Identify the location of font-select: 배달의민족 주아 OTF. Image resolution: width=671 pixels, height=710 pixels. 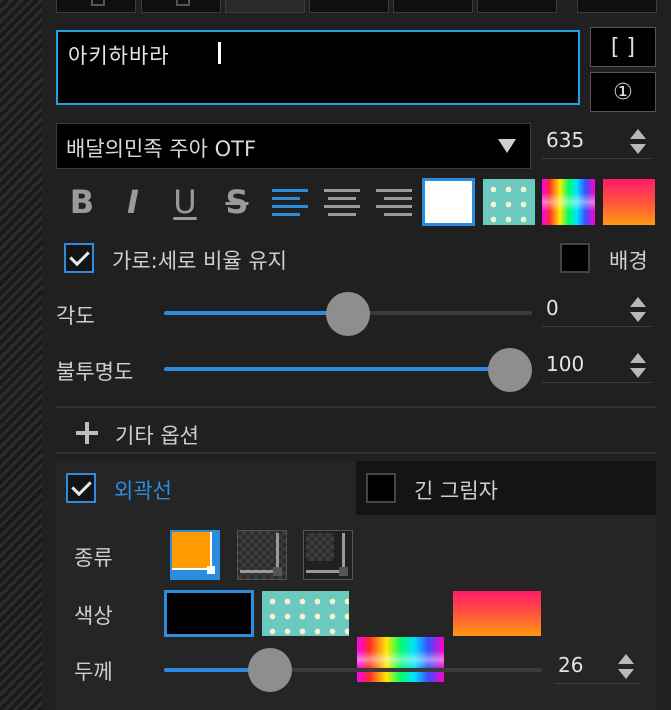
(293, 146).